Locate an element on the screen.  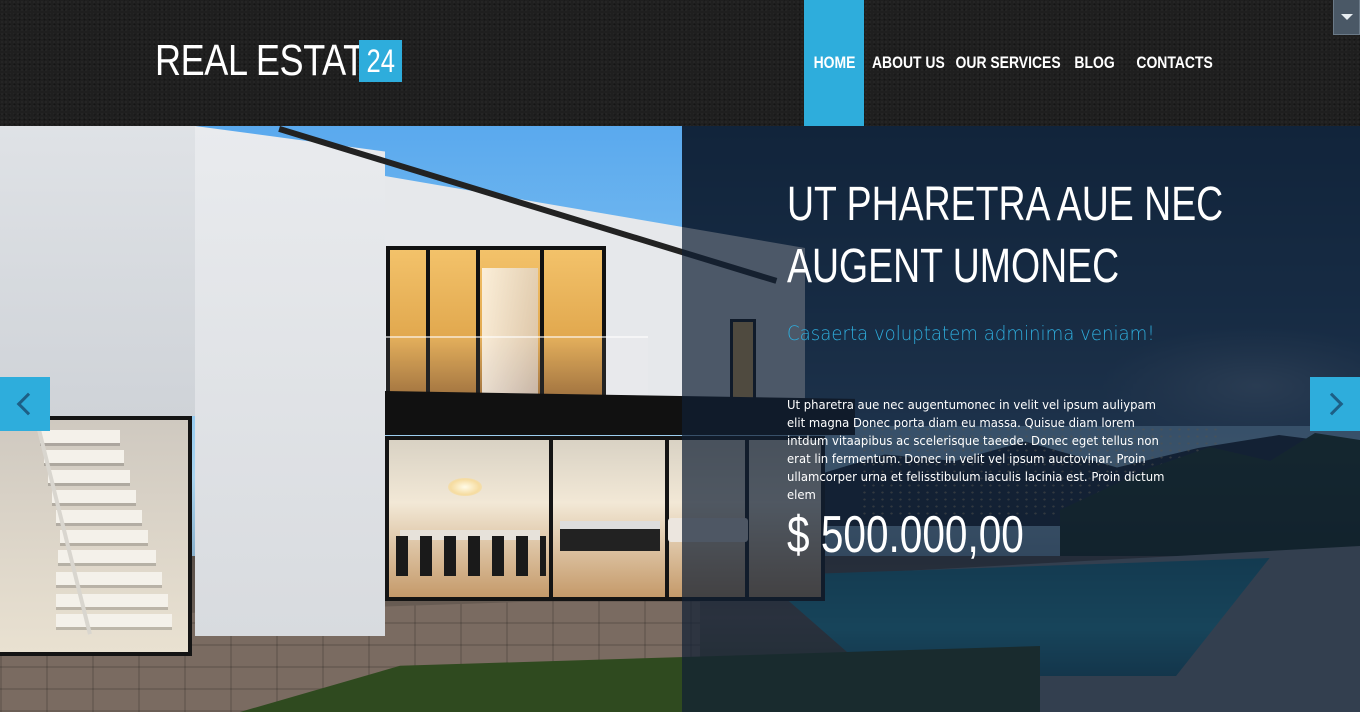
slider-prev-button is located at coordinates (25, 404).